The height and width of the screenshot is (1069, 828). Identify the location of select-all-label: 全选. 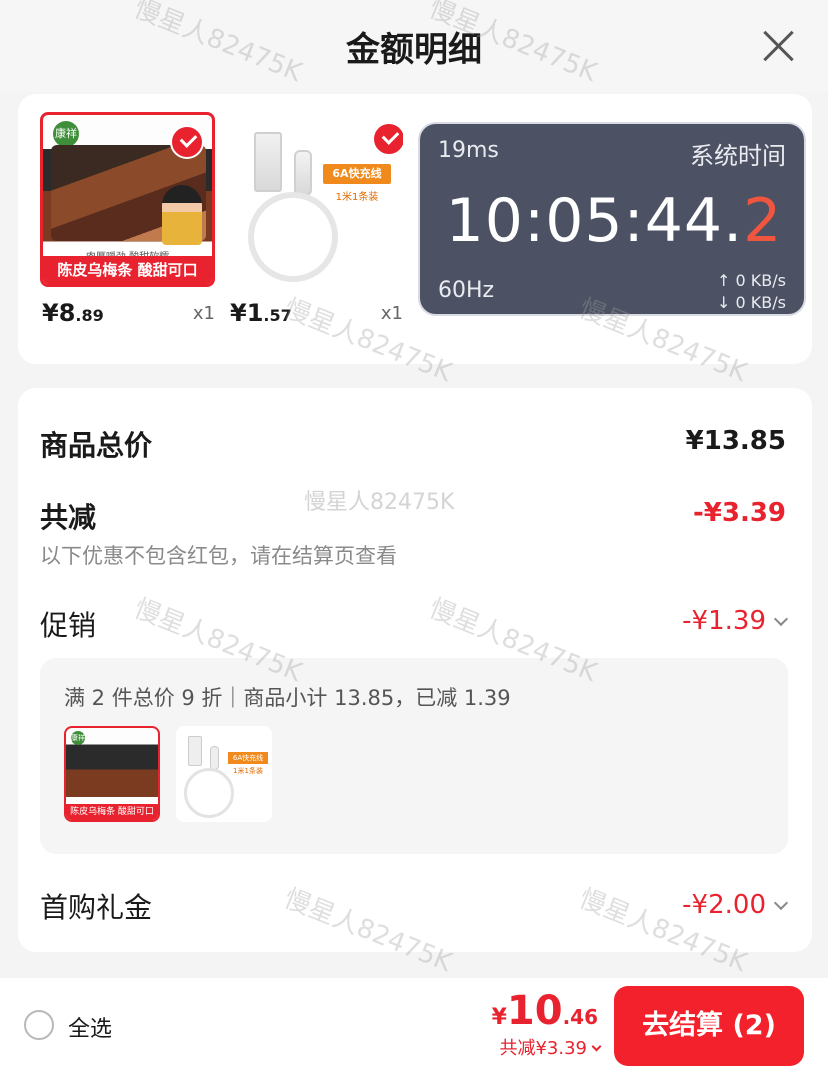
(90, 1027).